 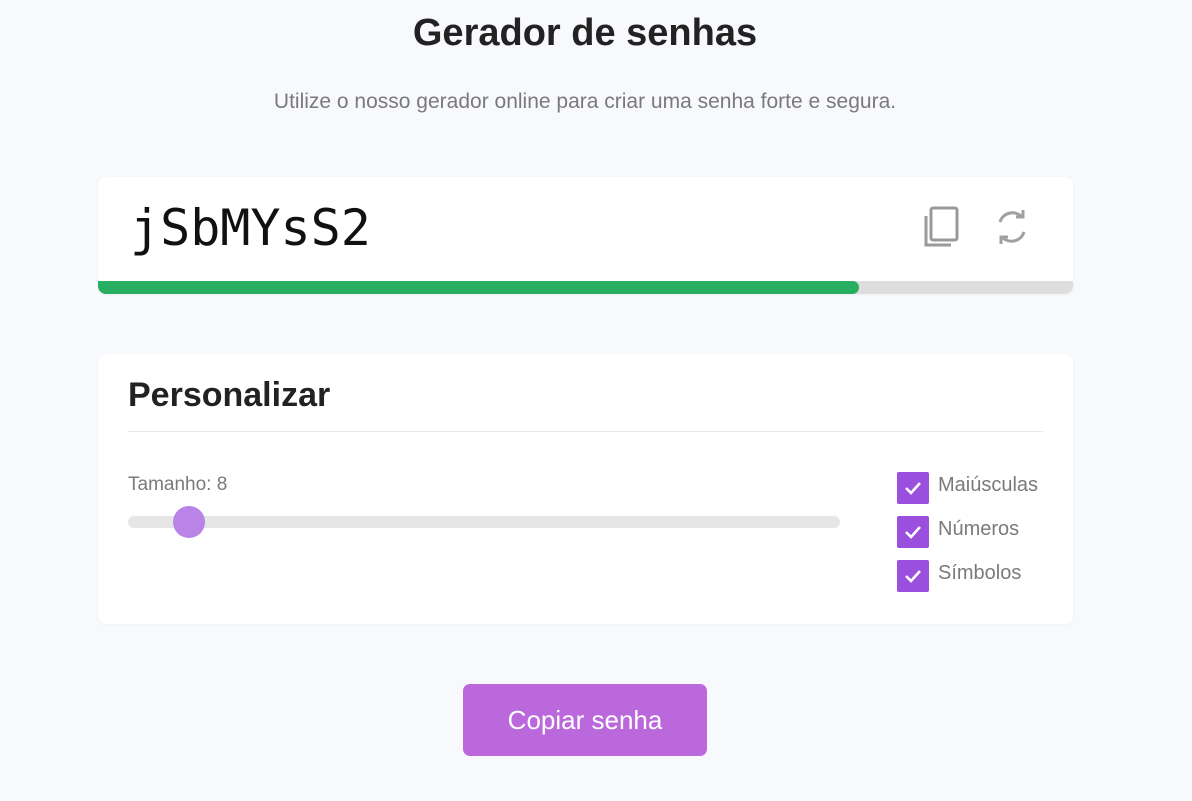 What do you see at coordinates (250, 228) in the screenshot?
I see `generated-password: jSbMYsS2` at bounding box center [250, 228].